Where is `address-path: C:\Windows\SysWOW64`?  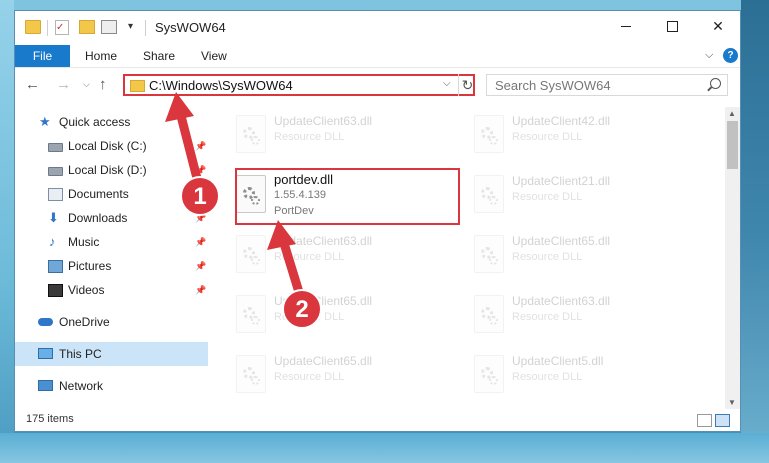
address-path: C:\Windows\SysWOW64 is located at coordinates (221, 85).